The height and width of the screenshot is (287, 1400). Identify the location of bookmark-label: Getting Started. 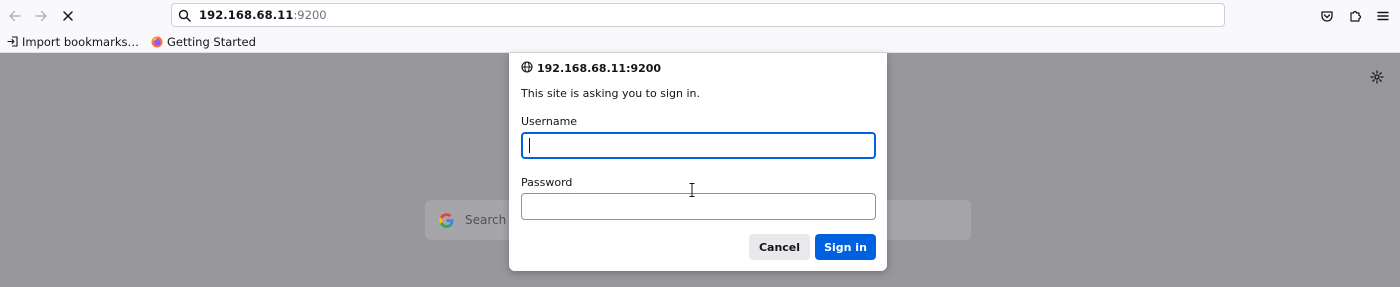
(211, 41).